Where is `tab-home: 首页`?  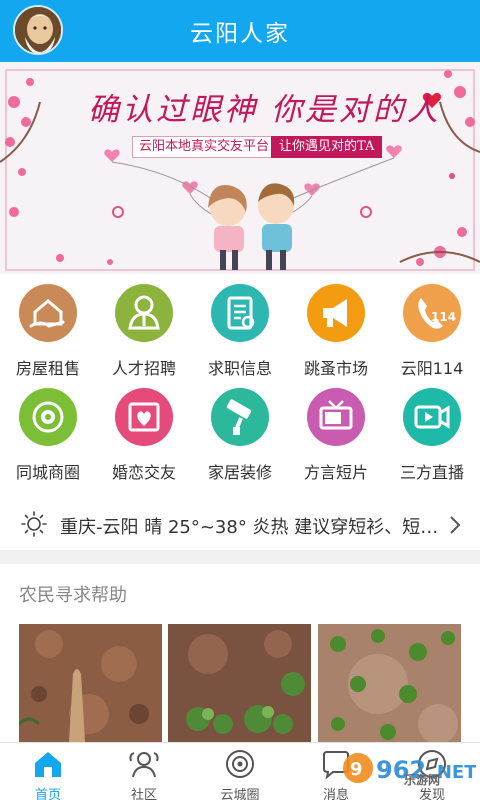 tab-home: 首页 is located at coordinates (48, 771).